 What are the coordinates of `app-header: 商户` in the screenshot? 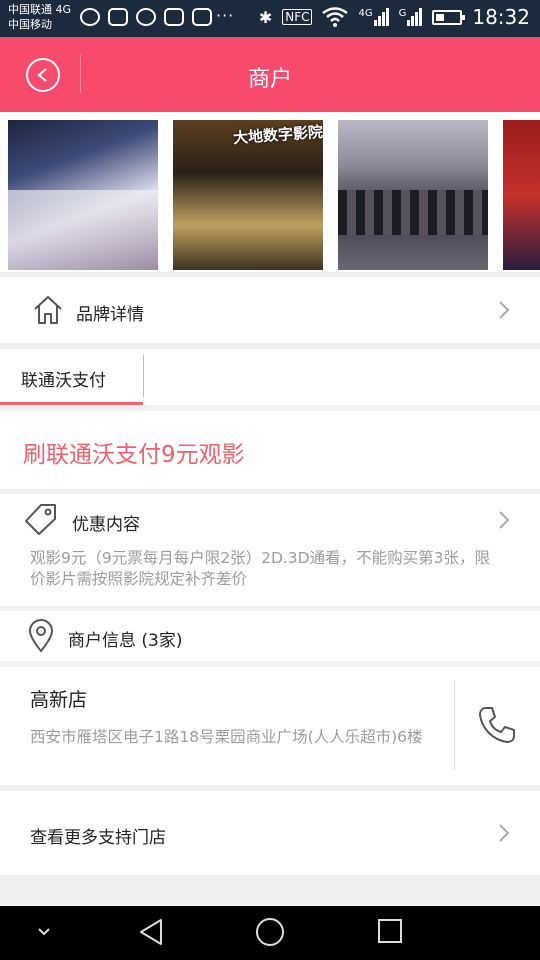 It's located at (270, 74).